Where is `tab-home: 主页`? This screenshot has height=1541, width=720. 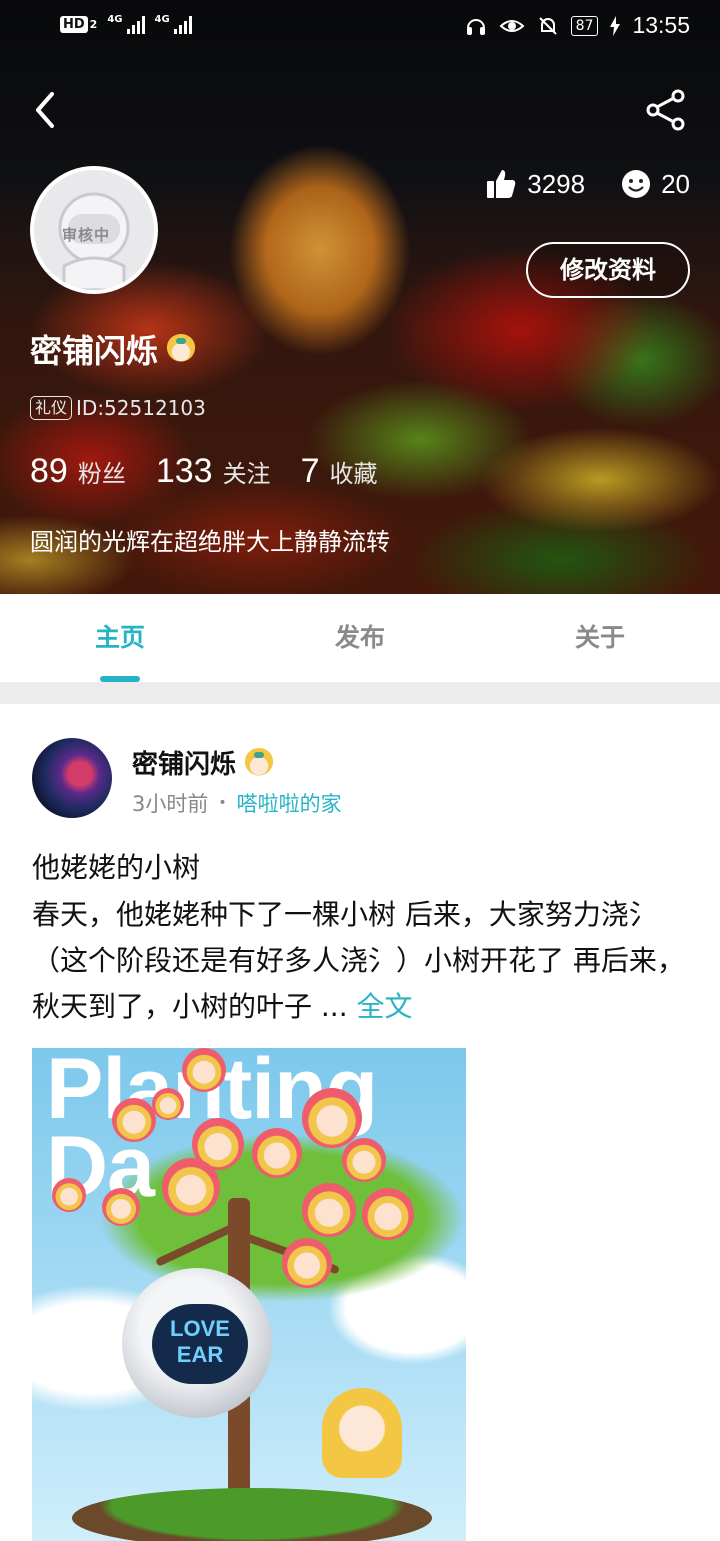
tab-home: 主页 is located at coordinates (120, 638).